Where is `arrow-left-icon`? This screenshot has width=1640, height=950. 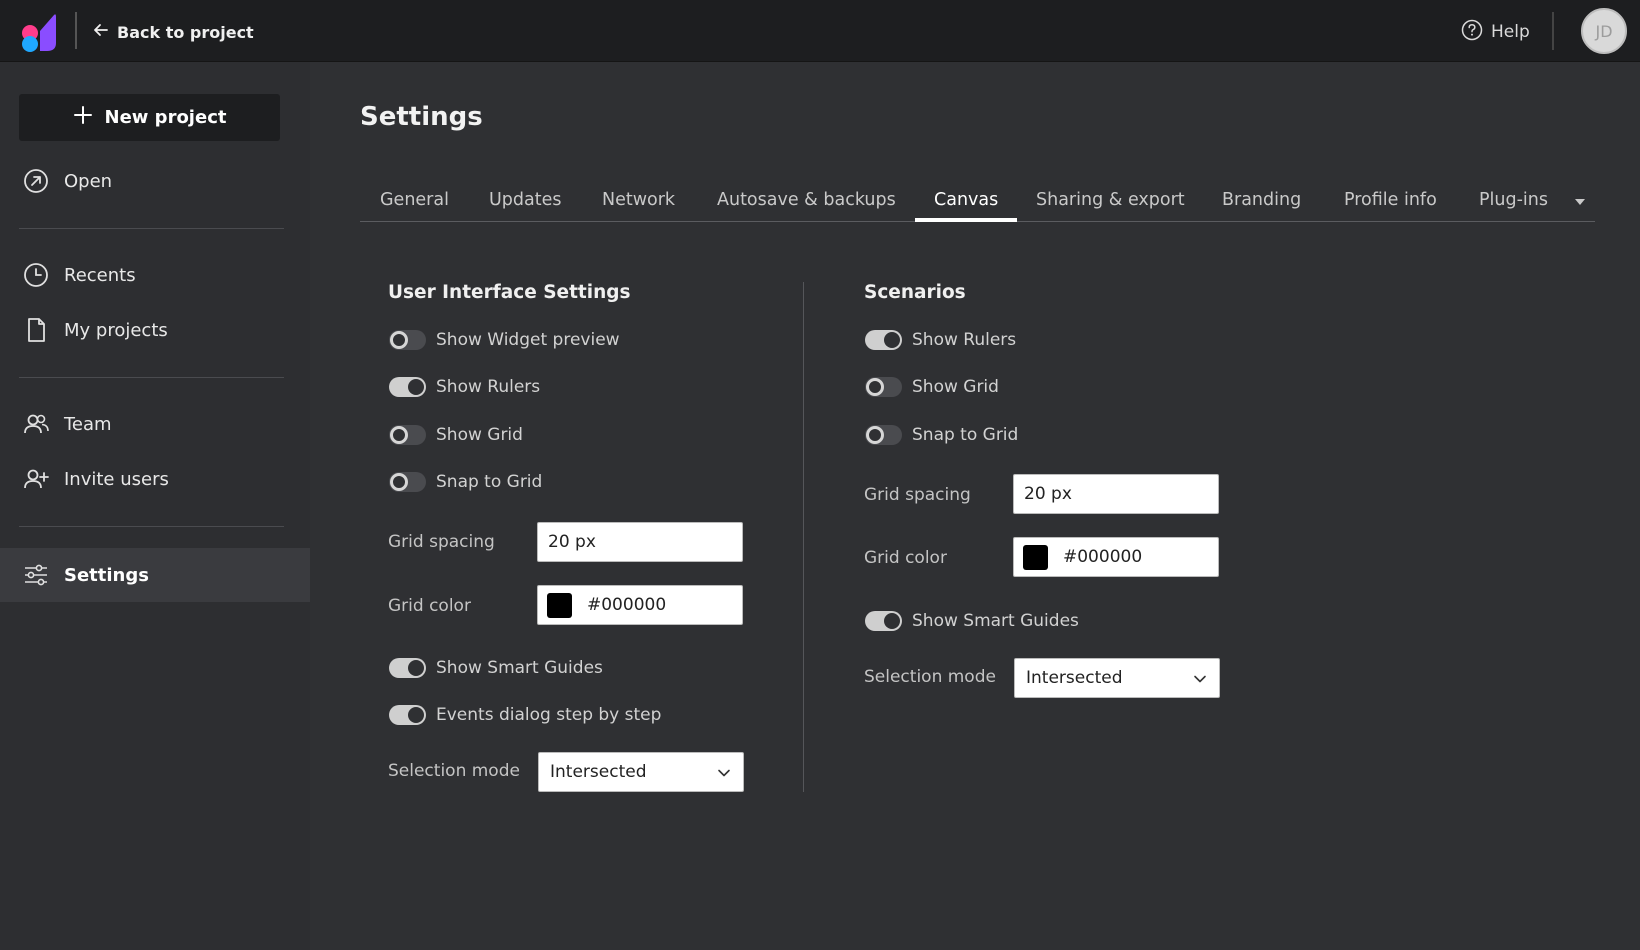
arrow-left-icon is located at coordinates (101, 32).